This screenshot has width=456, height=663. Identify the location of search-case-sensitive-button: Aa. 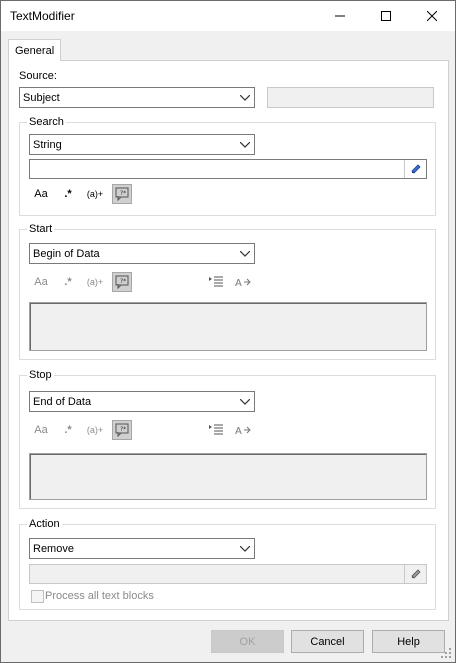
(41, 194).